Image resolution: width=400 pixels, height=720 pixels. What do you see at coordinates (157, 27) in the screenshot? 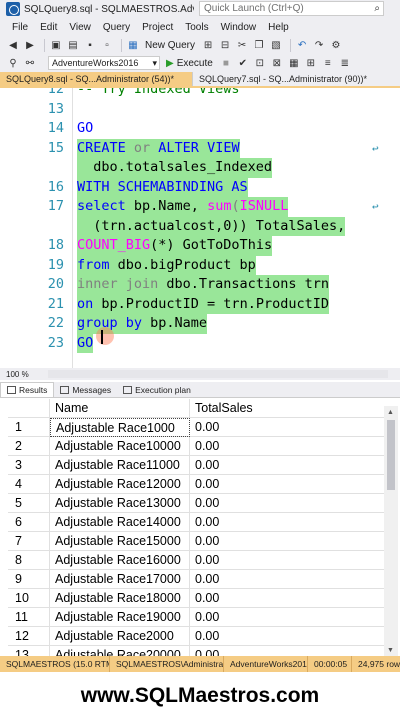
I see `menu-project: Project` at bounding box center [157, 27].